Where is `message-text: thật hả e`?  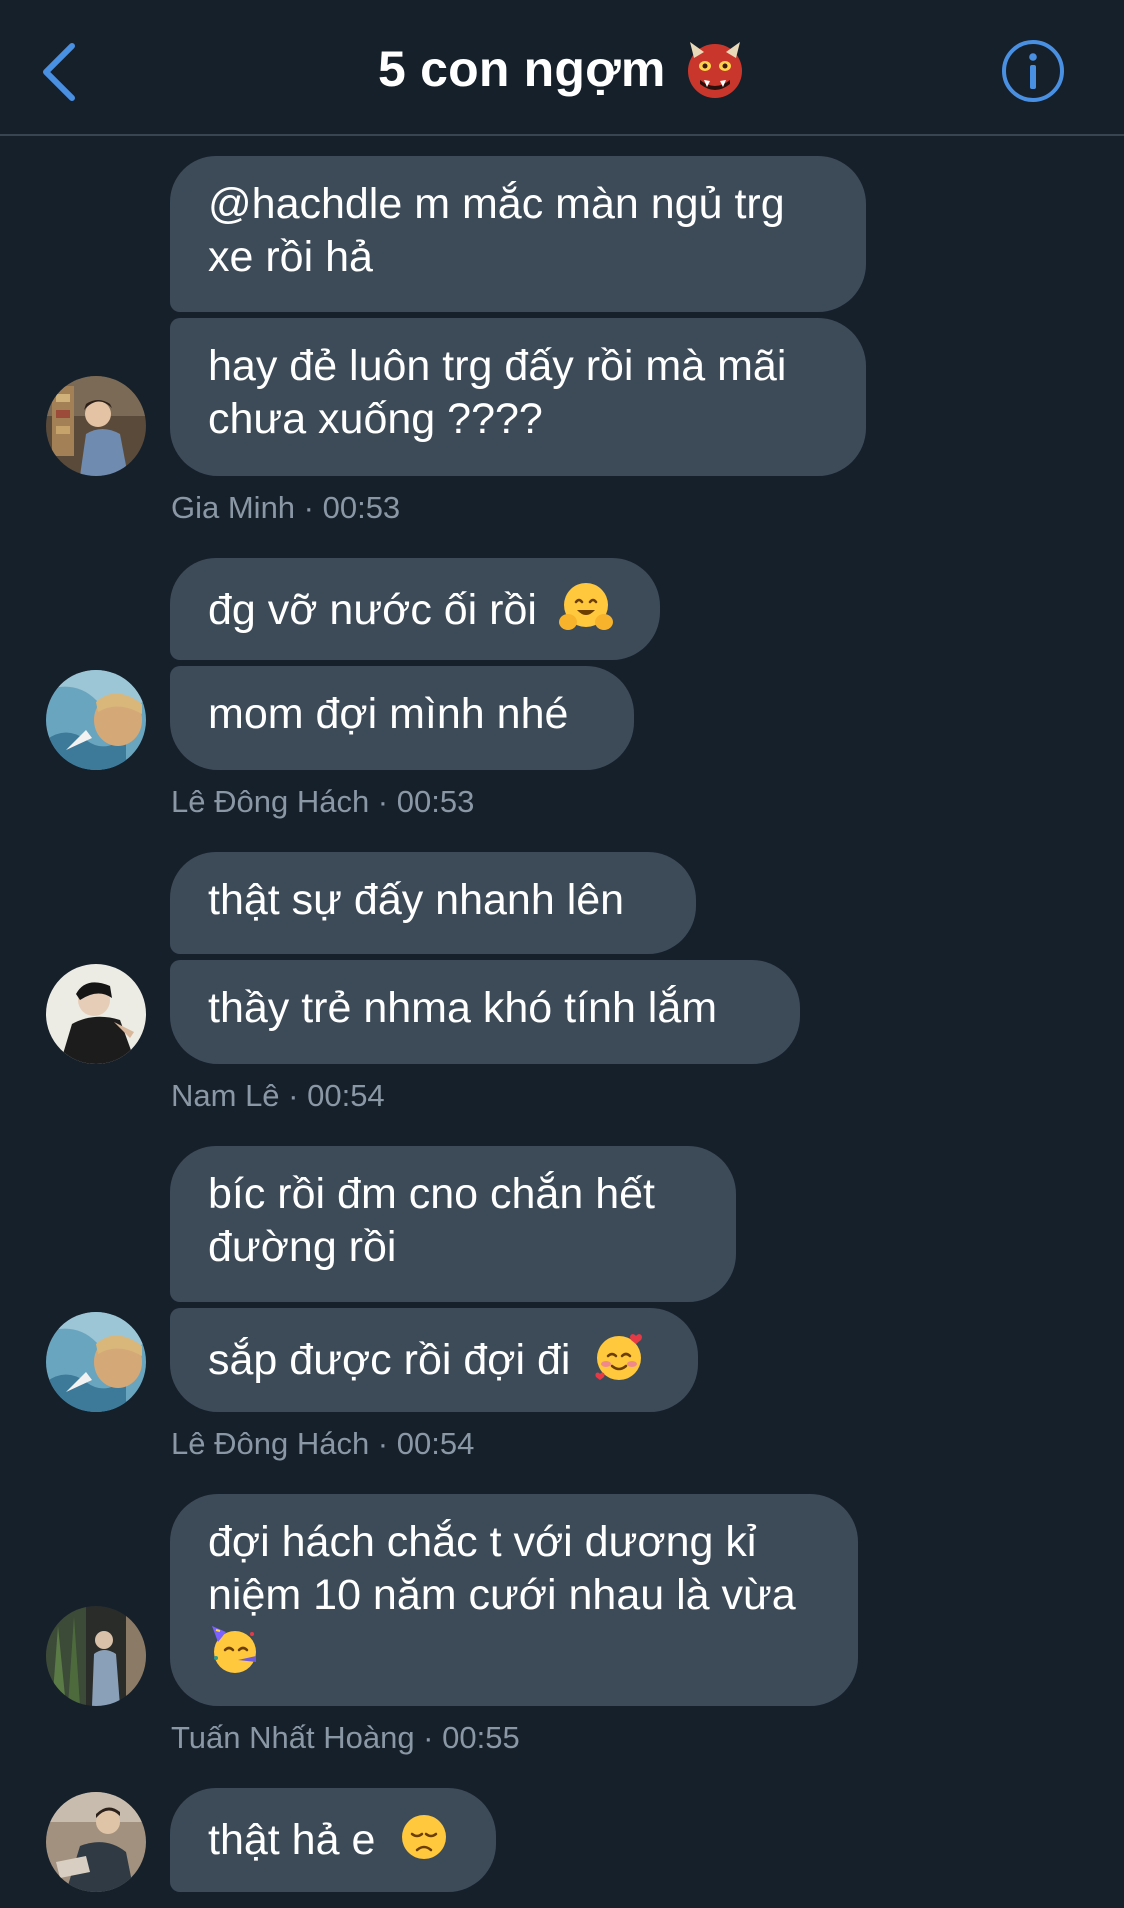
message-text: thật hả e is located at coordinates (292, 1840).